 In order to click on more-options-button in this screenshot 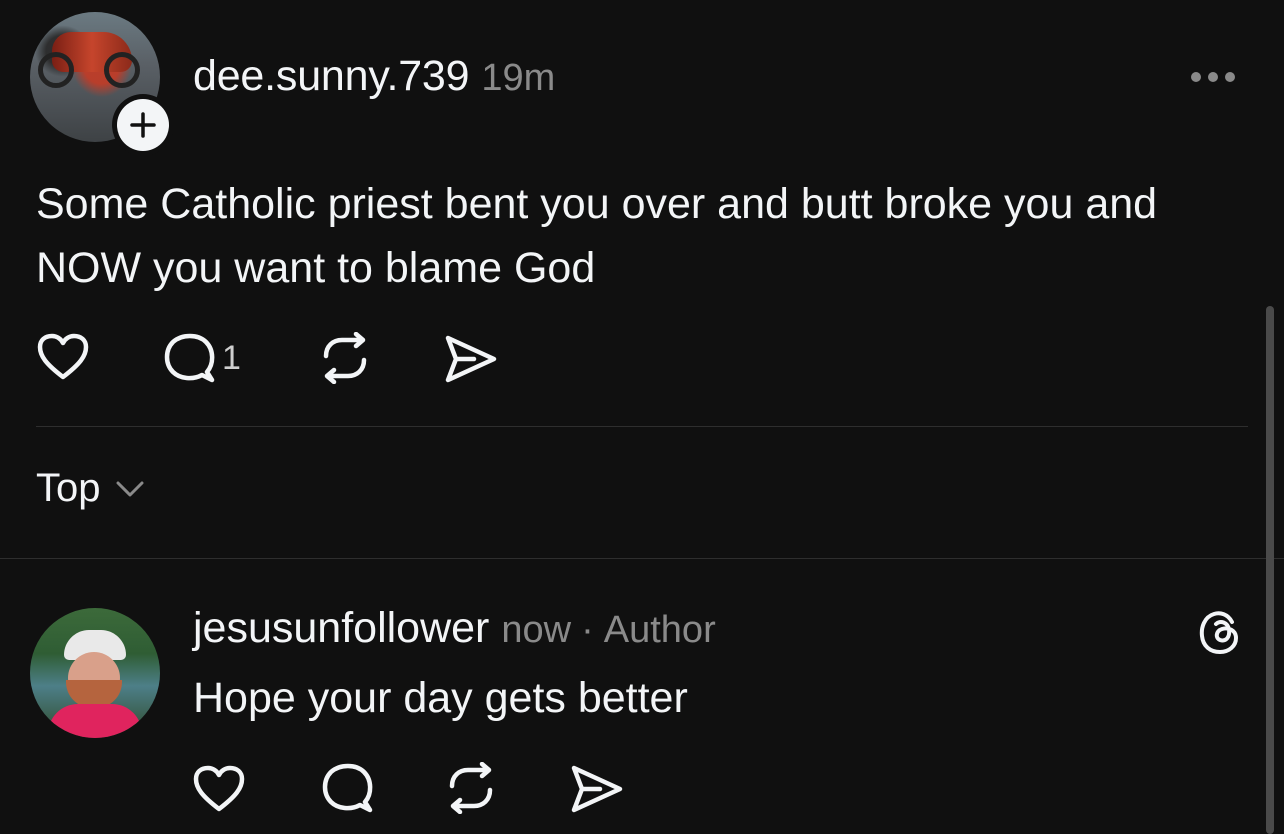, I will do `click(1215, 77)`.